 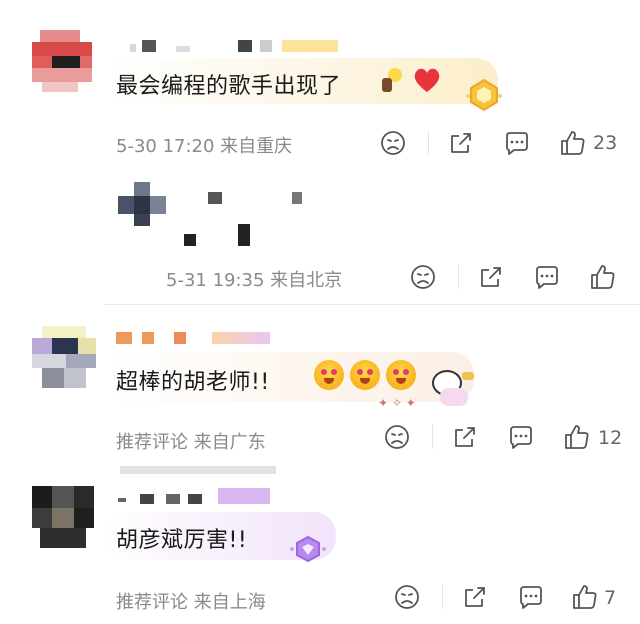 What do you see at coordinates (449, 389) in the screenshot?
I see `pochacco-sticker` at bounding box center [449, 389].